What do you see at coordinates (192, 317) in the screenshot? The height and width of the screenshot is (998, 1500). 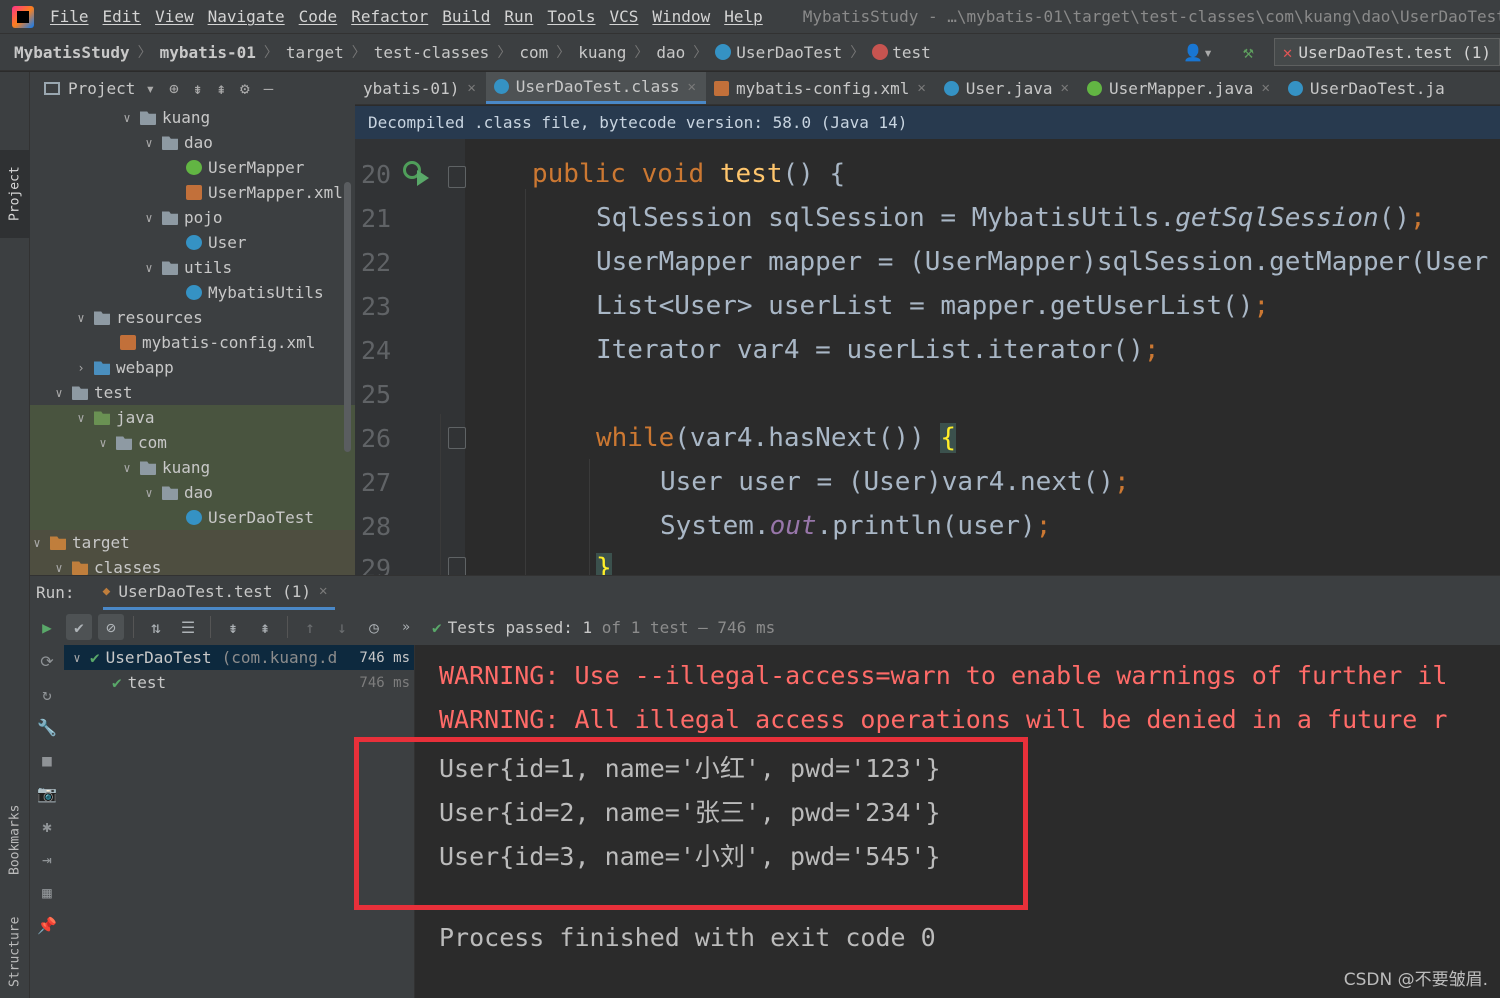 I see `tree-item: ∨ resources` at bounding box center [192, 317].